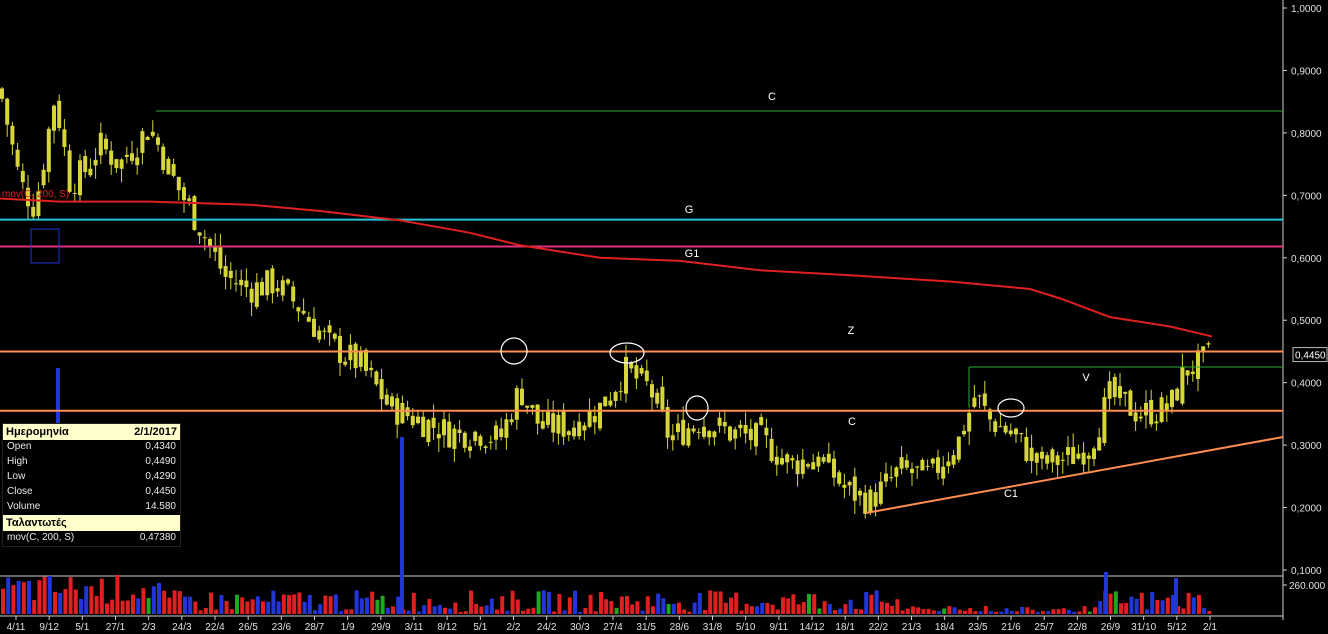 Image resolution: width=1328 pixels, height=634 pixels. Describe the element at coordinates (689, 210) in the screenshot. I see `line-g-label: G` at that location.